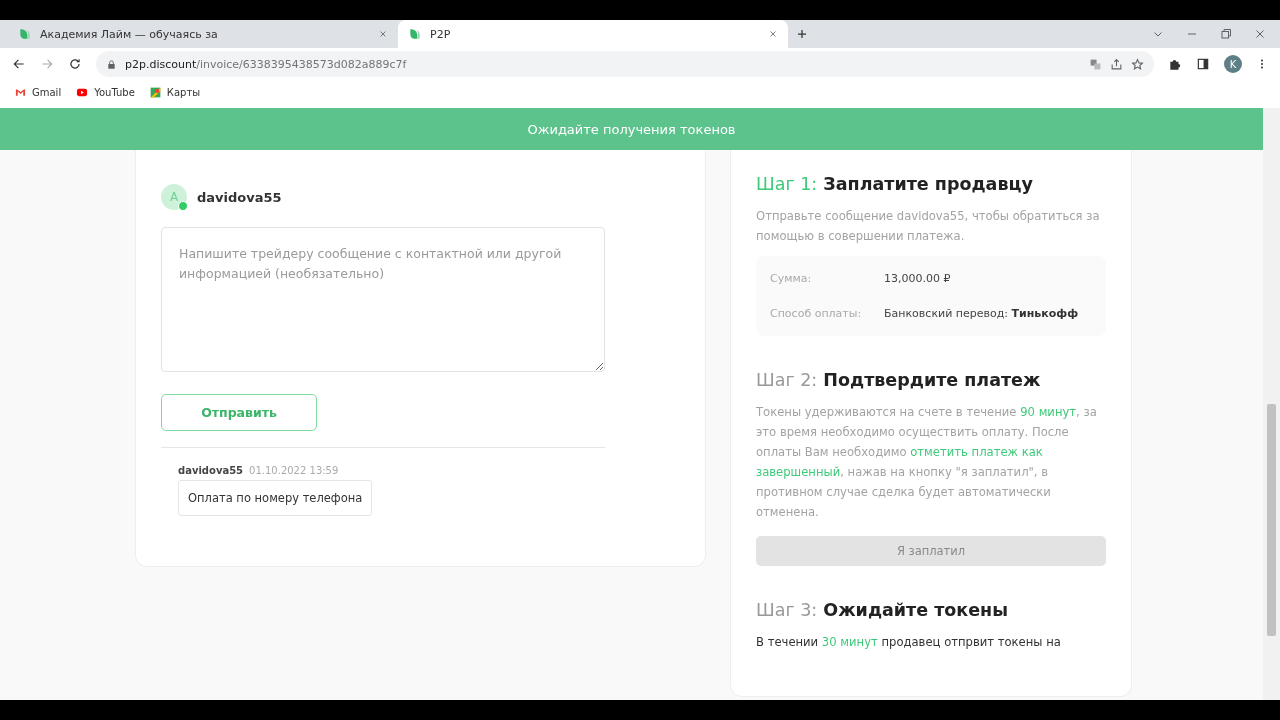 This screenshot has width=1280, height=720. I want to click on step-description: В течении 30 минут продавец отпрвит токены на, so click(909, 642).